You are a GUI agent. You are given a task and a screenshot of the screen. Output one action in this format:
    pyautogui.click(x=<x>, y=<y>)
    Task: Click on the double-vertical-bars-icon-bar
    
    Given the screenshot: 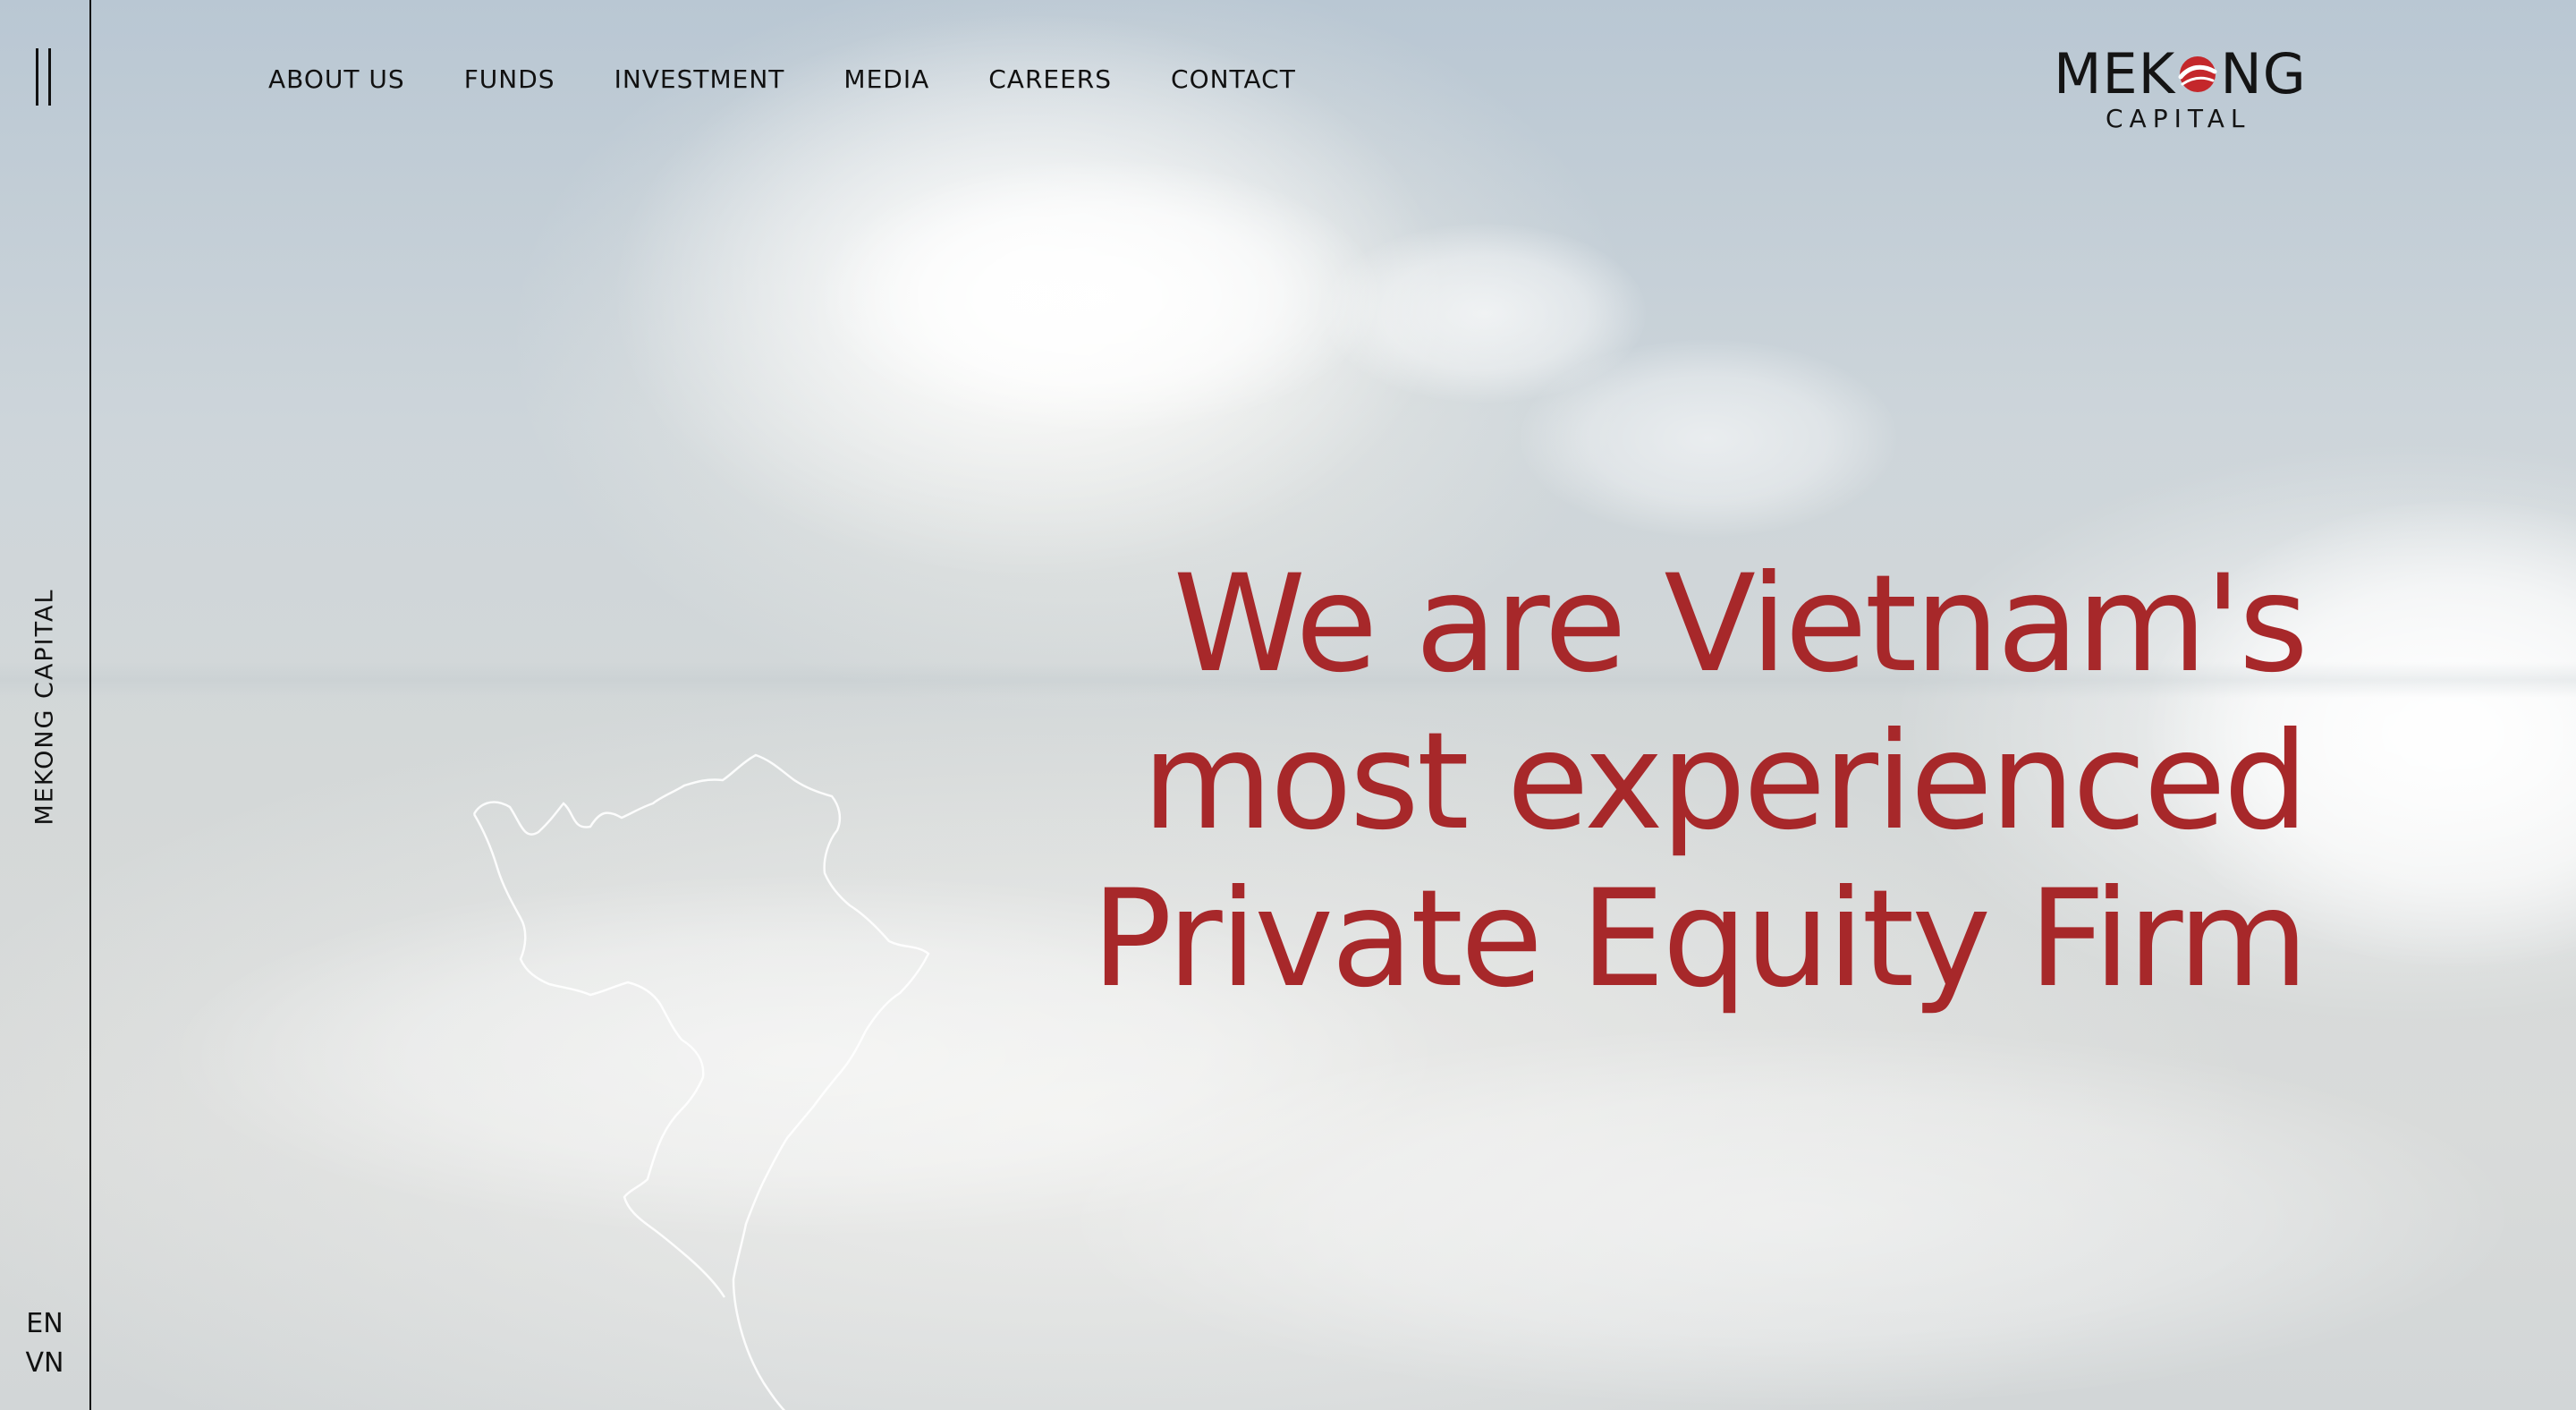 What is the action you would take?
    pyautogui.click(x=49, y=77)
    